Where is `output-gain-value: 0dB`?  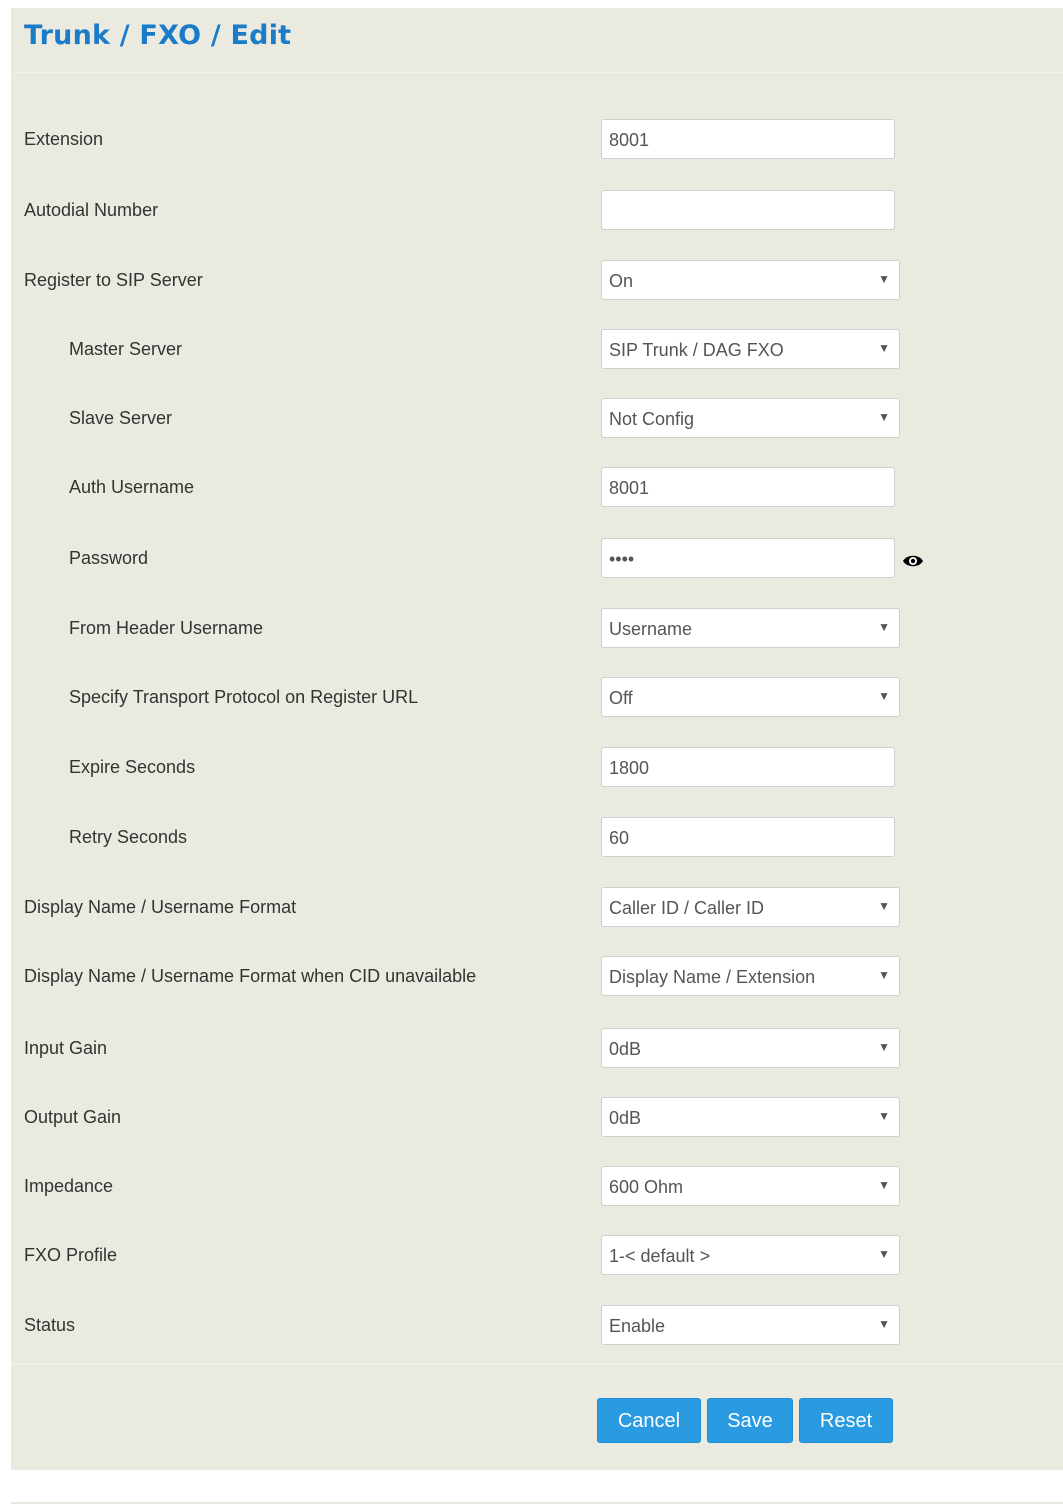 output-gain-value: 0dB is located at coordinates (625, 1118).